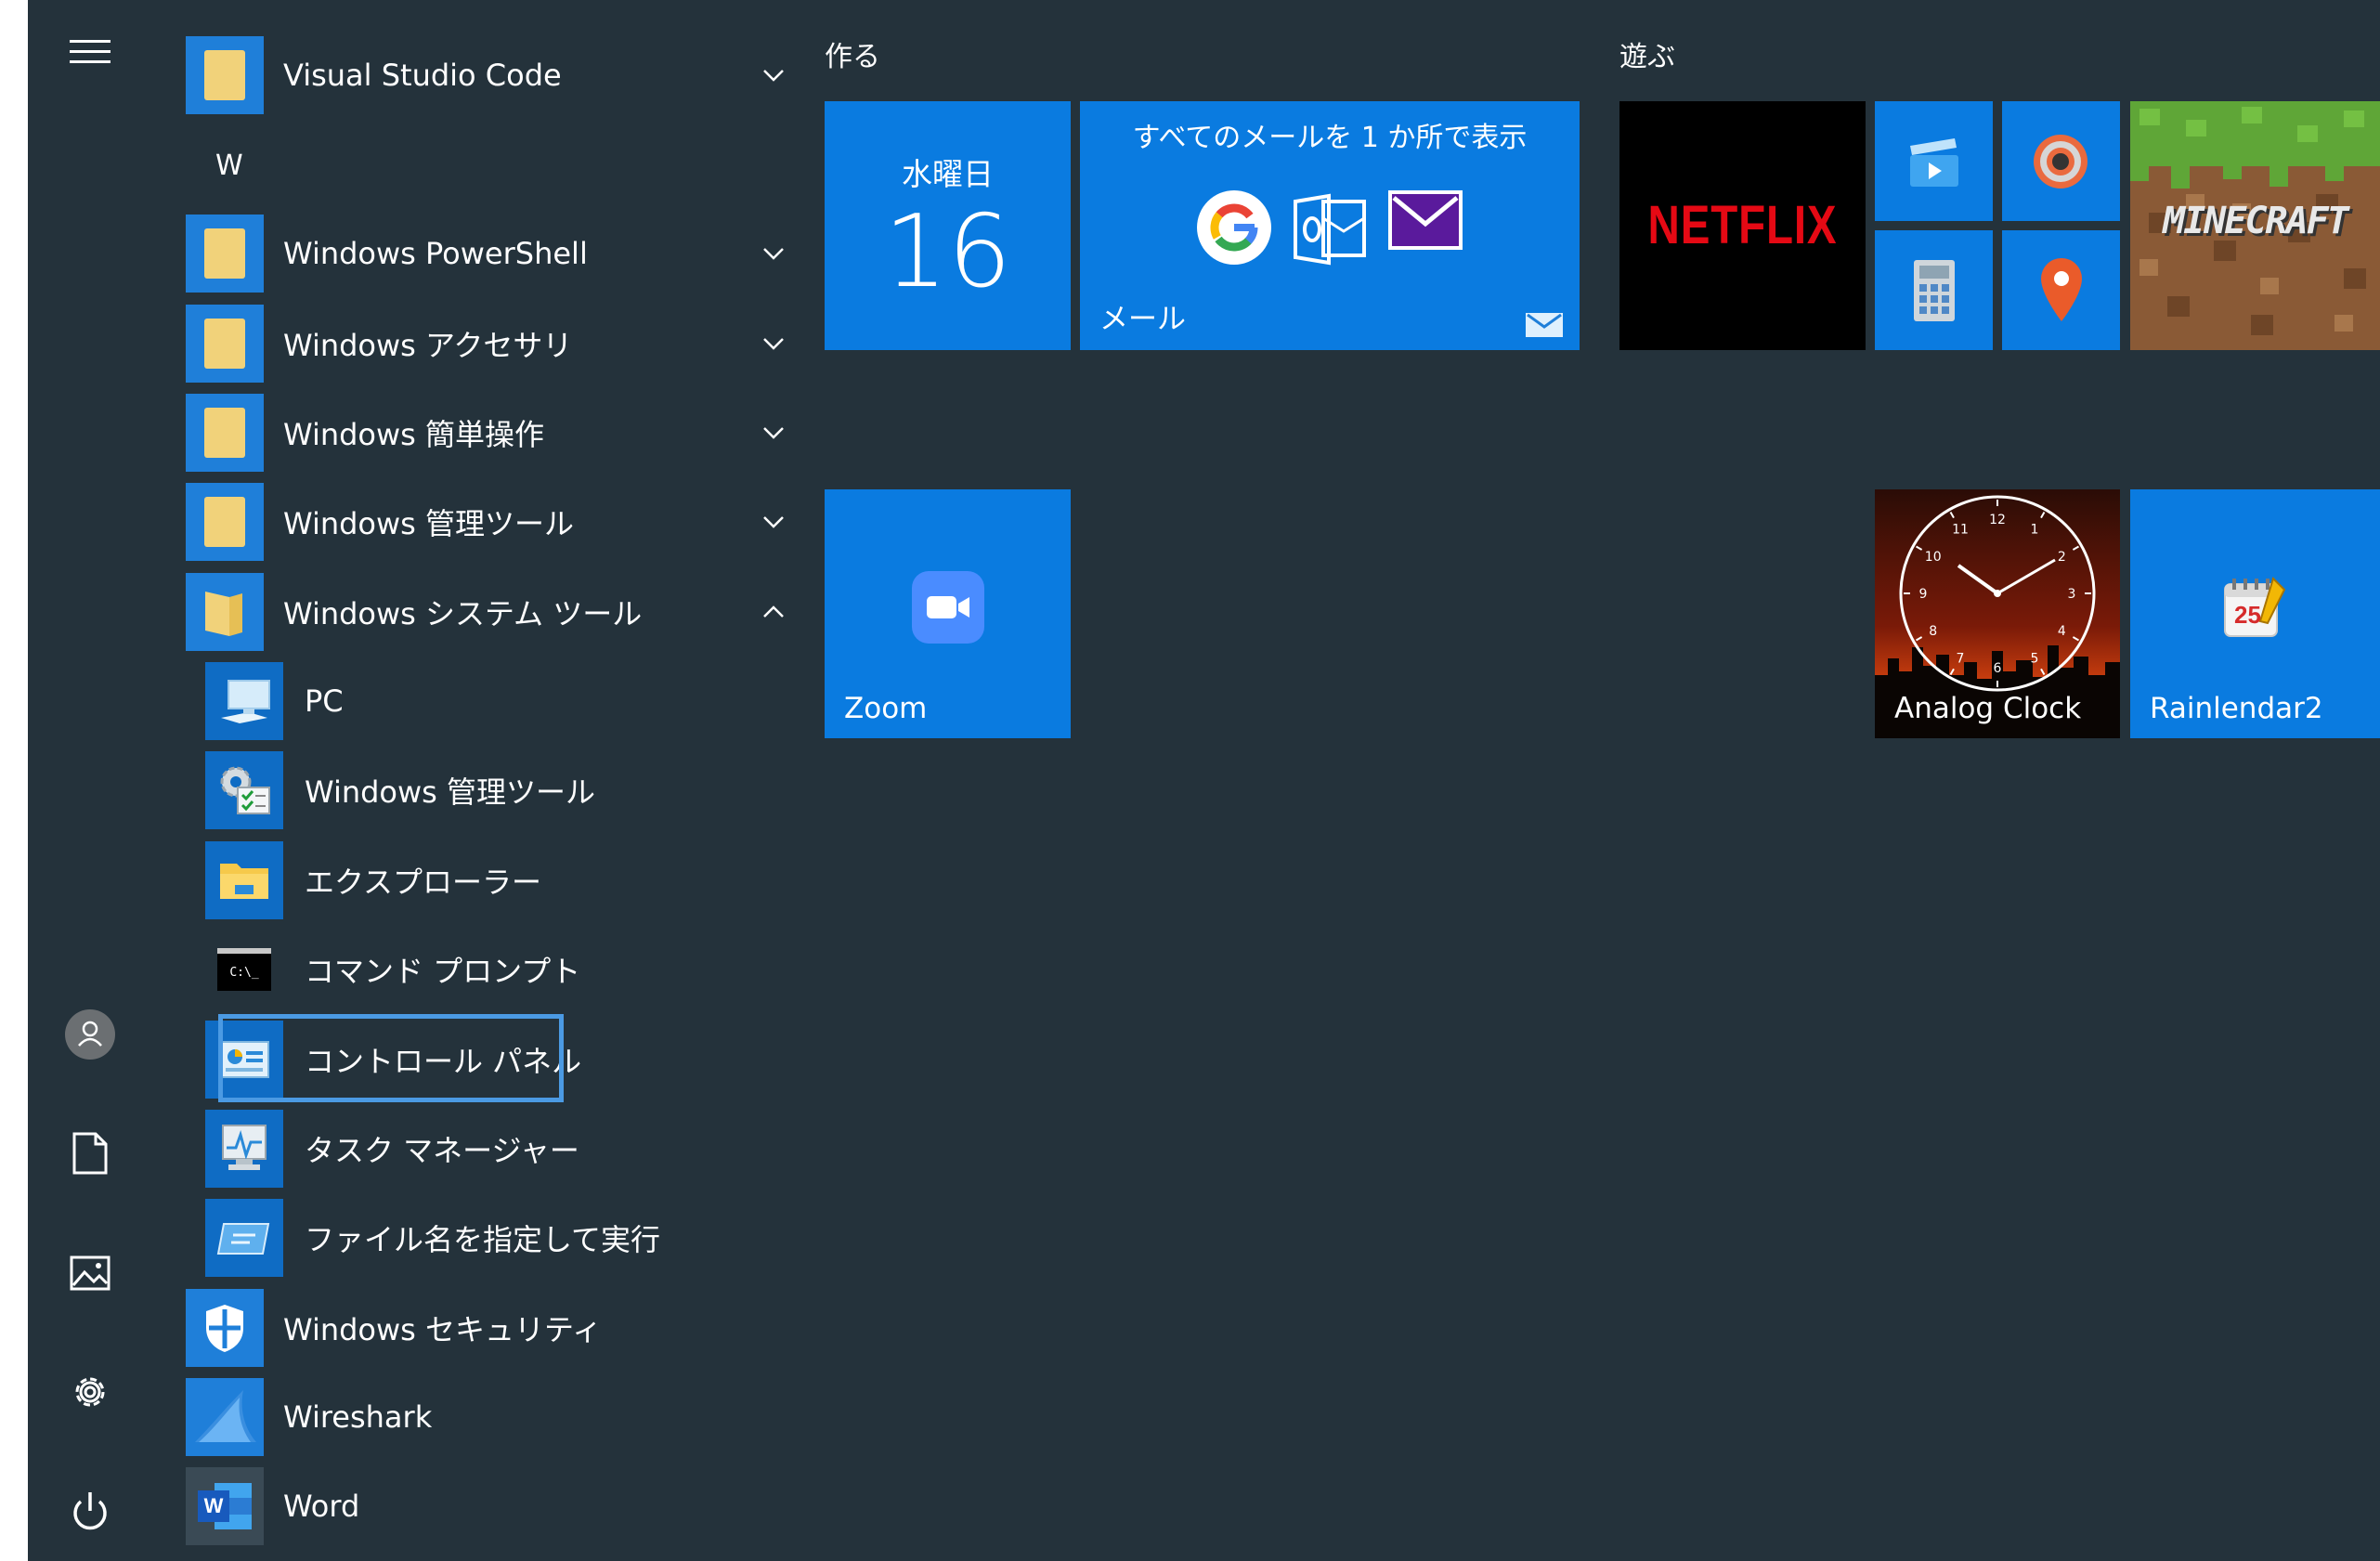 This screenshot has width=2380, height=1561. Describe the element at coordinates (2236, 708) in the screenshot. I see `rainlendar-tile-label: Rainlendar2` at that location.